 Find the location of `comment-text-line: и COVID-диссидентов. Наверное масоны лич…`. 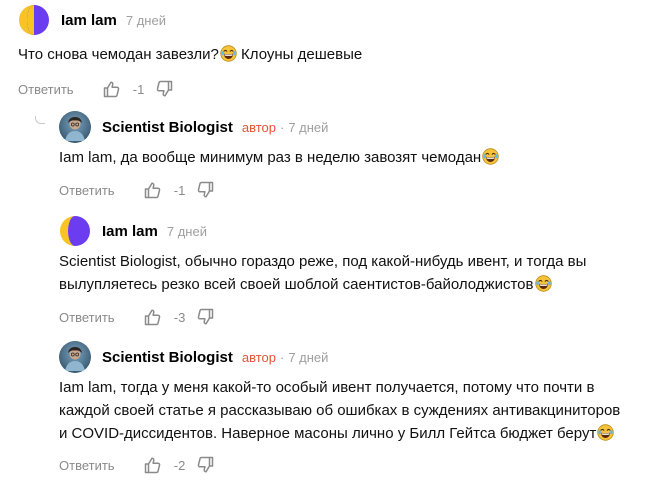

comment-text-line: и COVID-диссидентов. Наверное масоны лич… is located at coordinates (328, 433).